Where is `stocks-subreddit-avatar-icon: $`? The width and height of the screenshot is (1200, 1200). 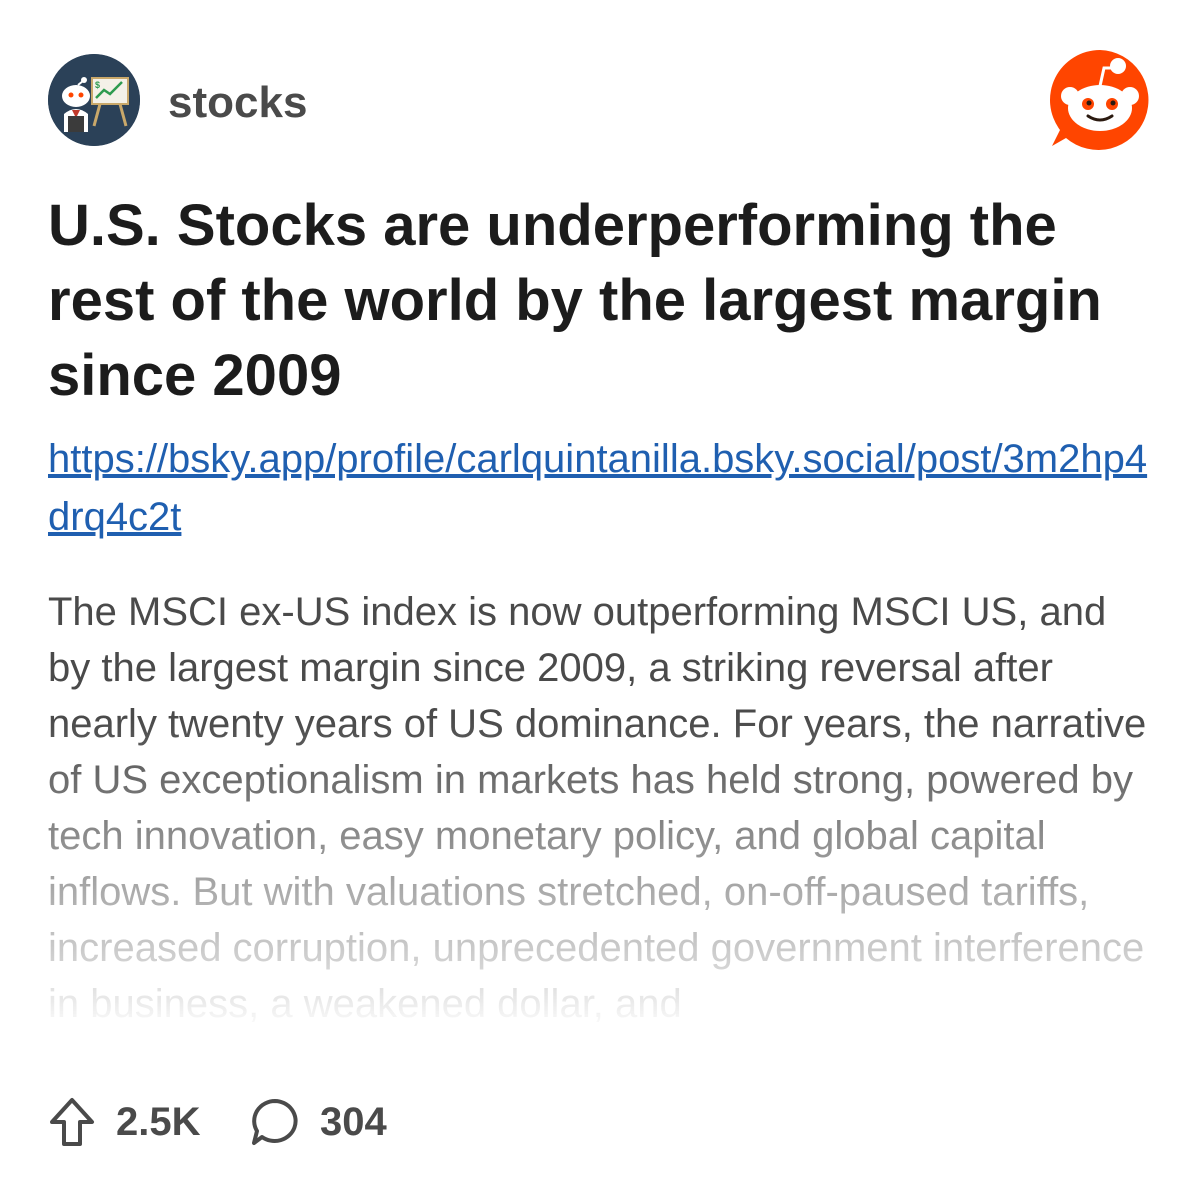
stocks-subreddit-avatar-icon: $ is located at coordinates (94, 100).